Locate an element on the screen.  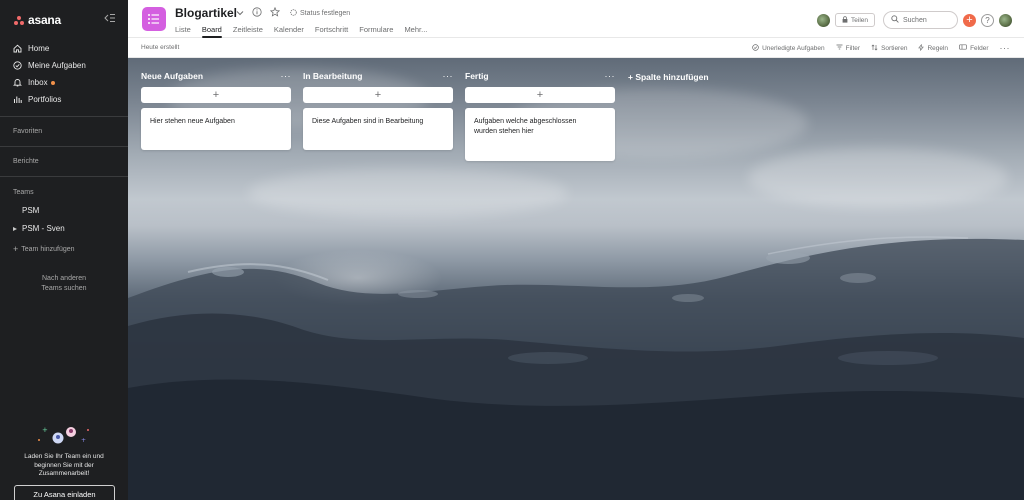
title-controls: Status festlegen is located at coordinates (293, 12).